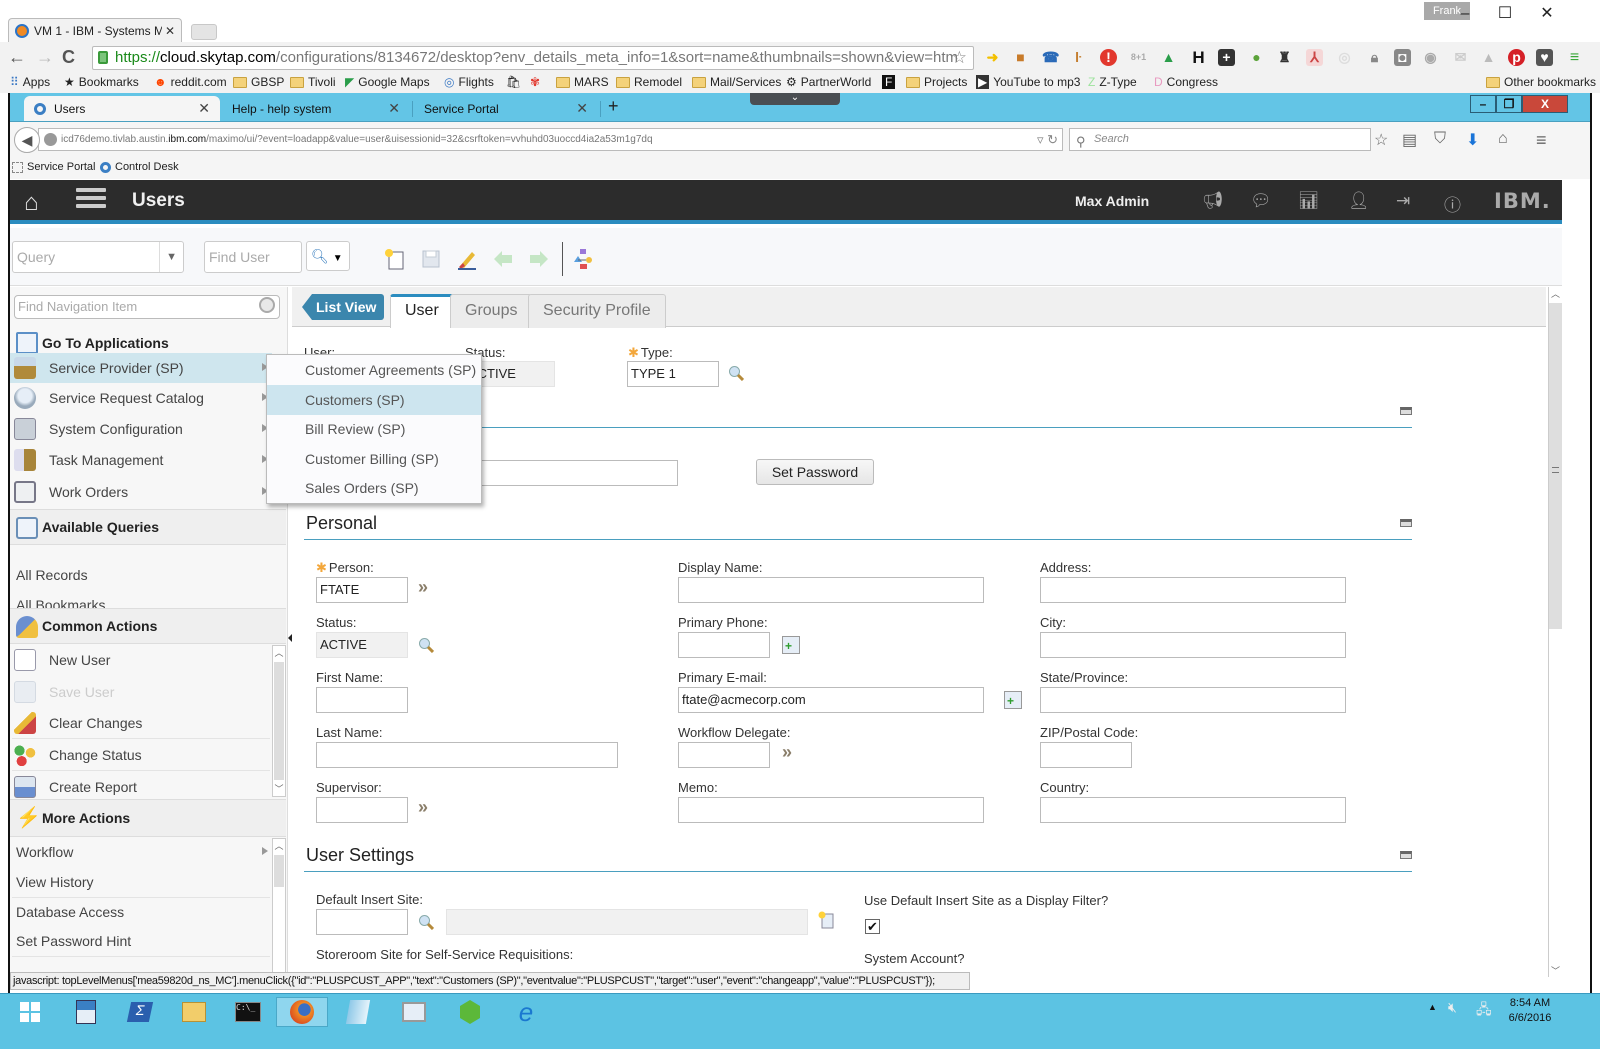 The width and height of the screenshot is (1600, 1049). I want to click on reports-chart-icon: 📊︎, so click(1309, 201).